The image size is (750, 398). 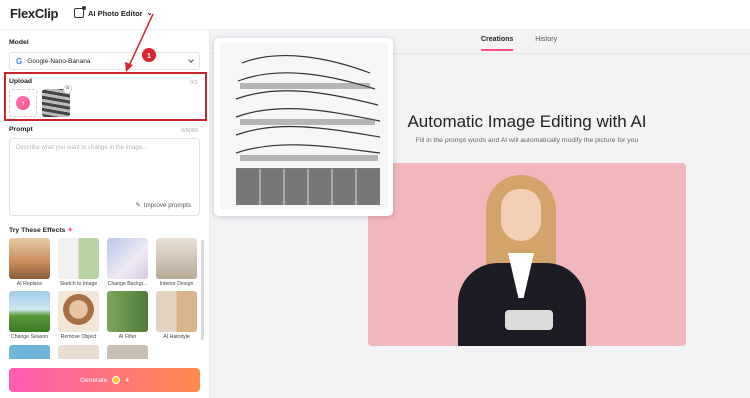 What do you see at coordinates (529, 320) in the screenshot?
I see `image-overlay-bar` at bounding box center [529, 320].